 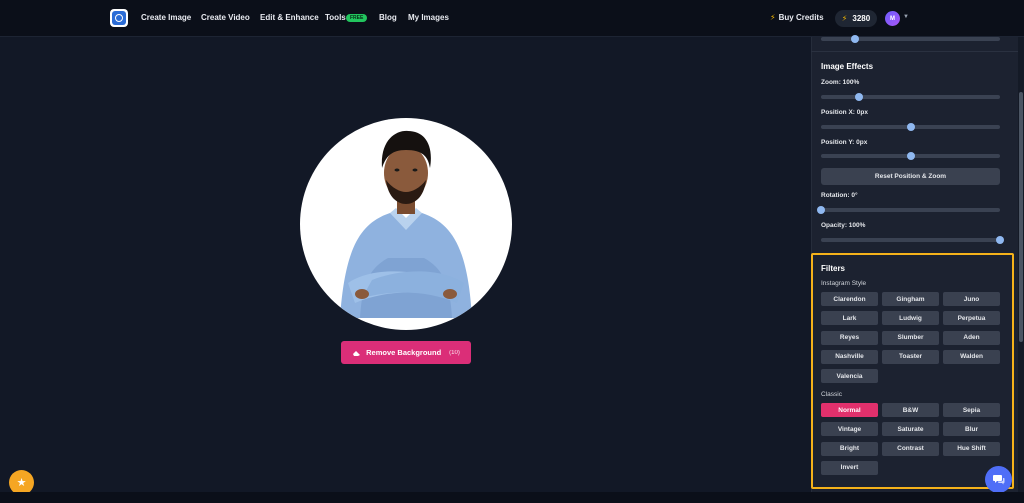 I want to click on filter-classic-b-w: B&W, so click(x=910, y=410).